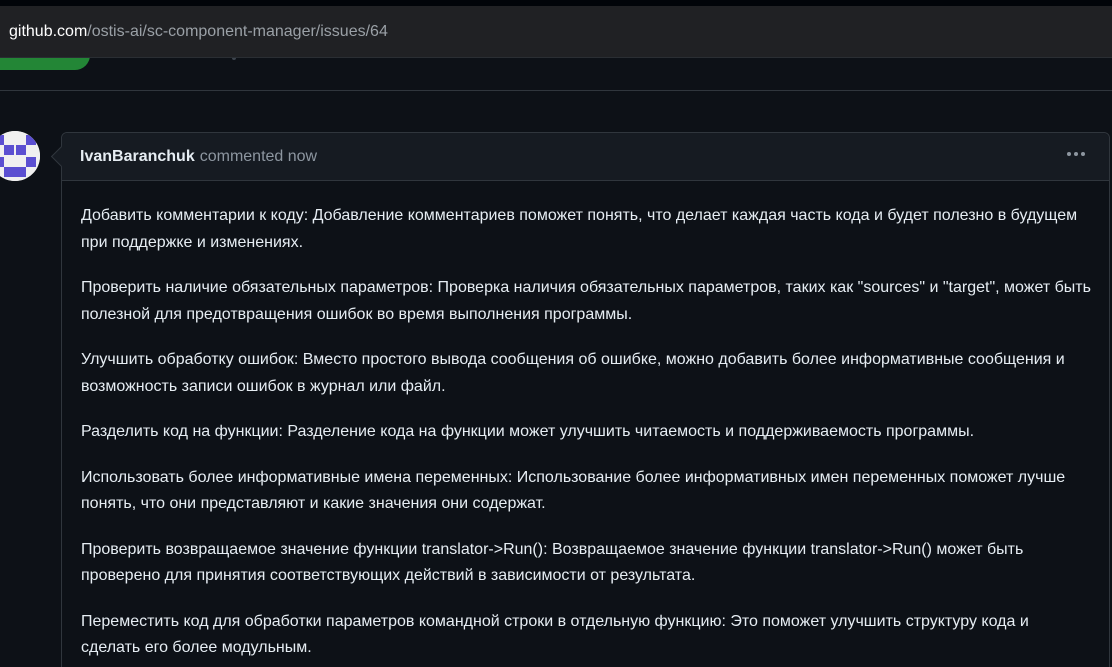  I want to click on url-path: /ostis-ai/sc-component-manager/issues/64, so click(237, 31).